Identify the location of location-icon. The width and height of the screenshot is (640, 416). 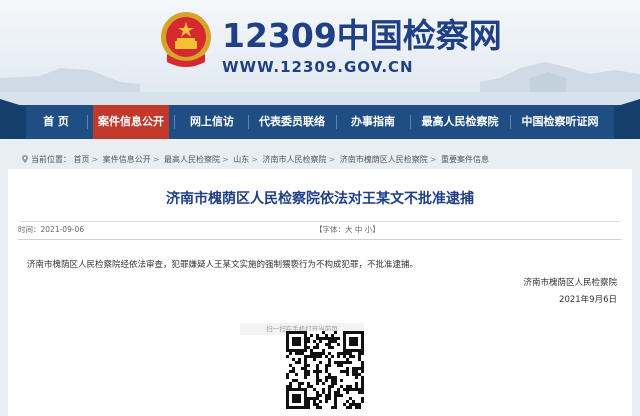
(25, 159).